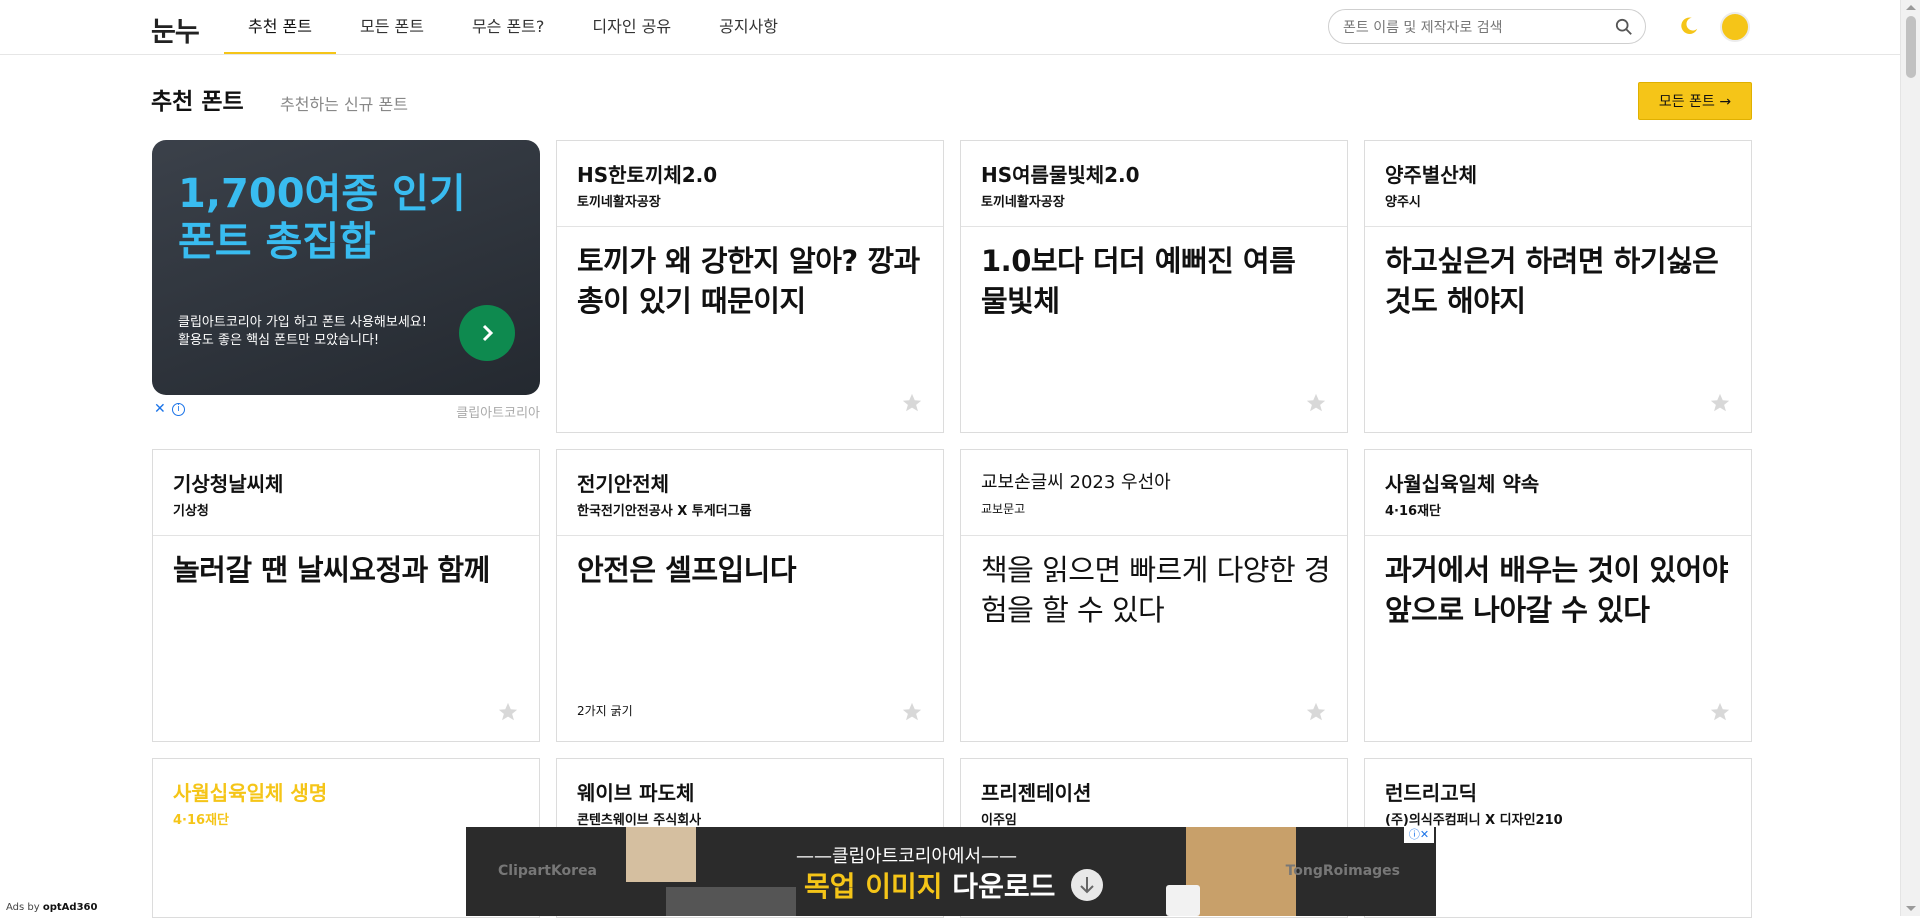 This screenshot has height=918, width=1920. I want to click on font-name: HS여름물빛체2.0, so click(1060, 175).